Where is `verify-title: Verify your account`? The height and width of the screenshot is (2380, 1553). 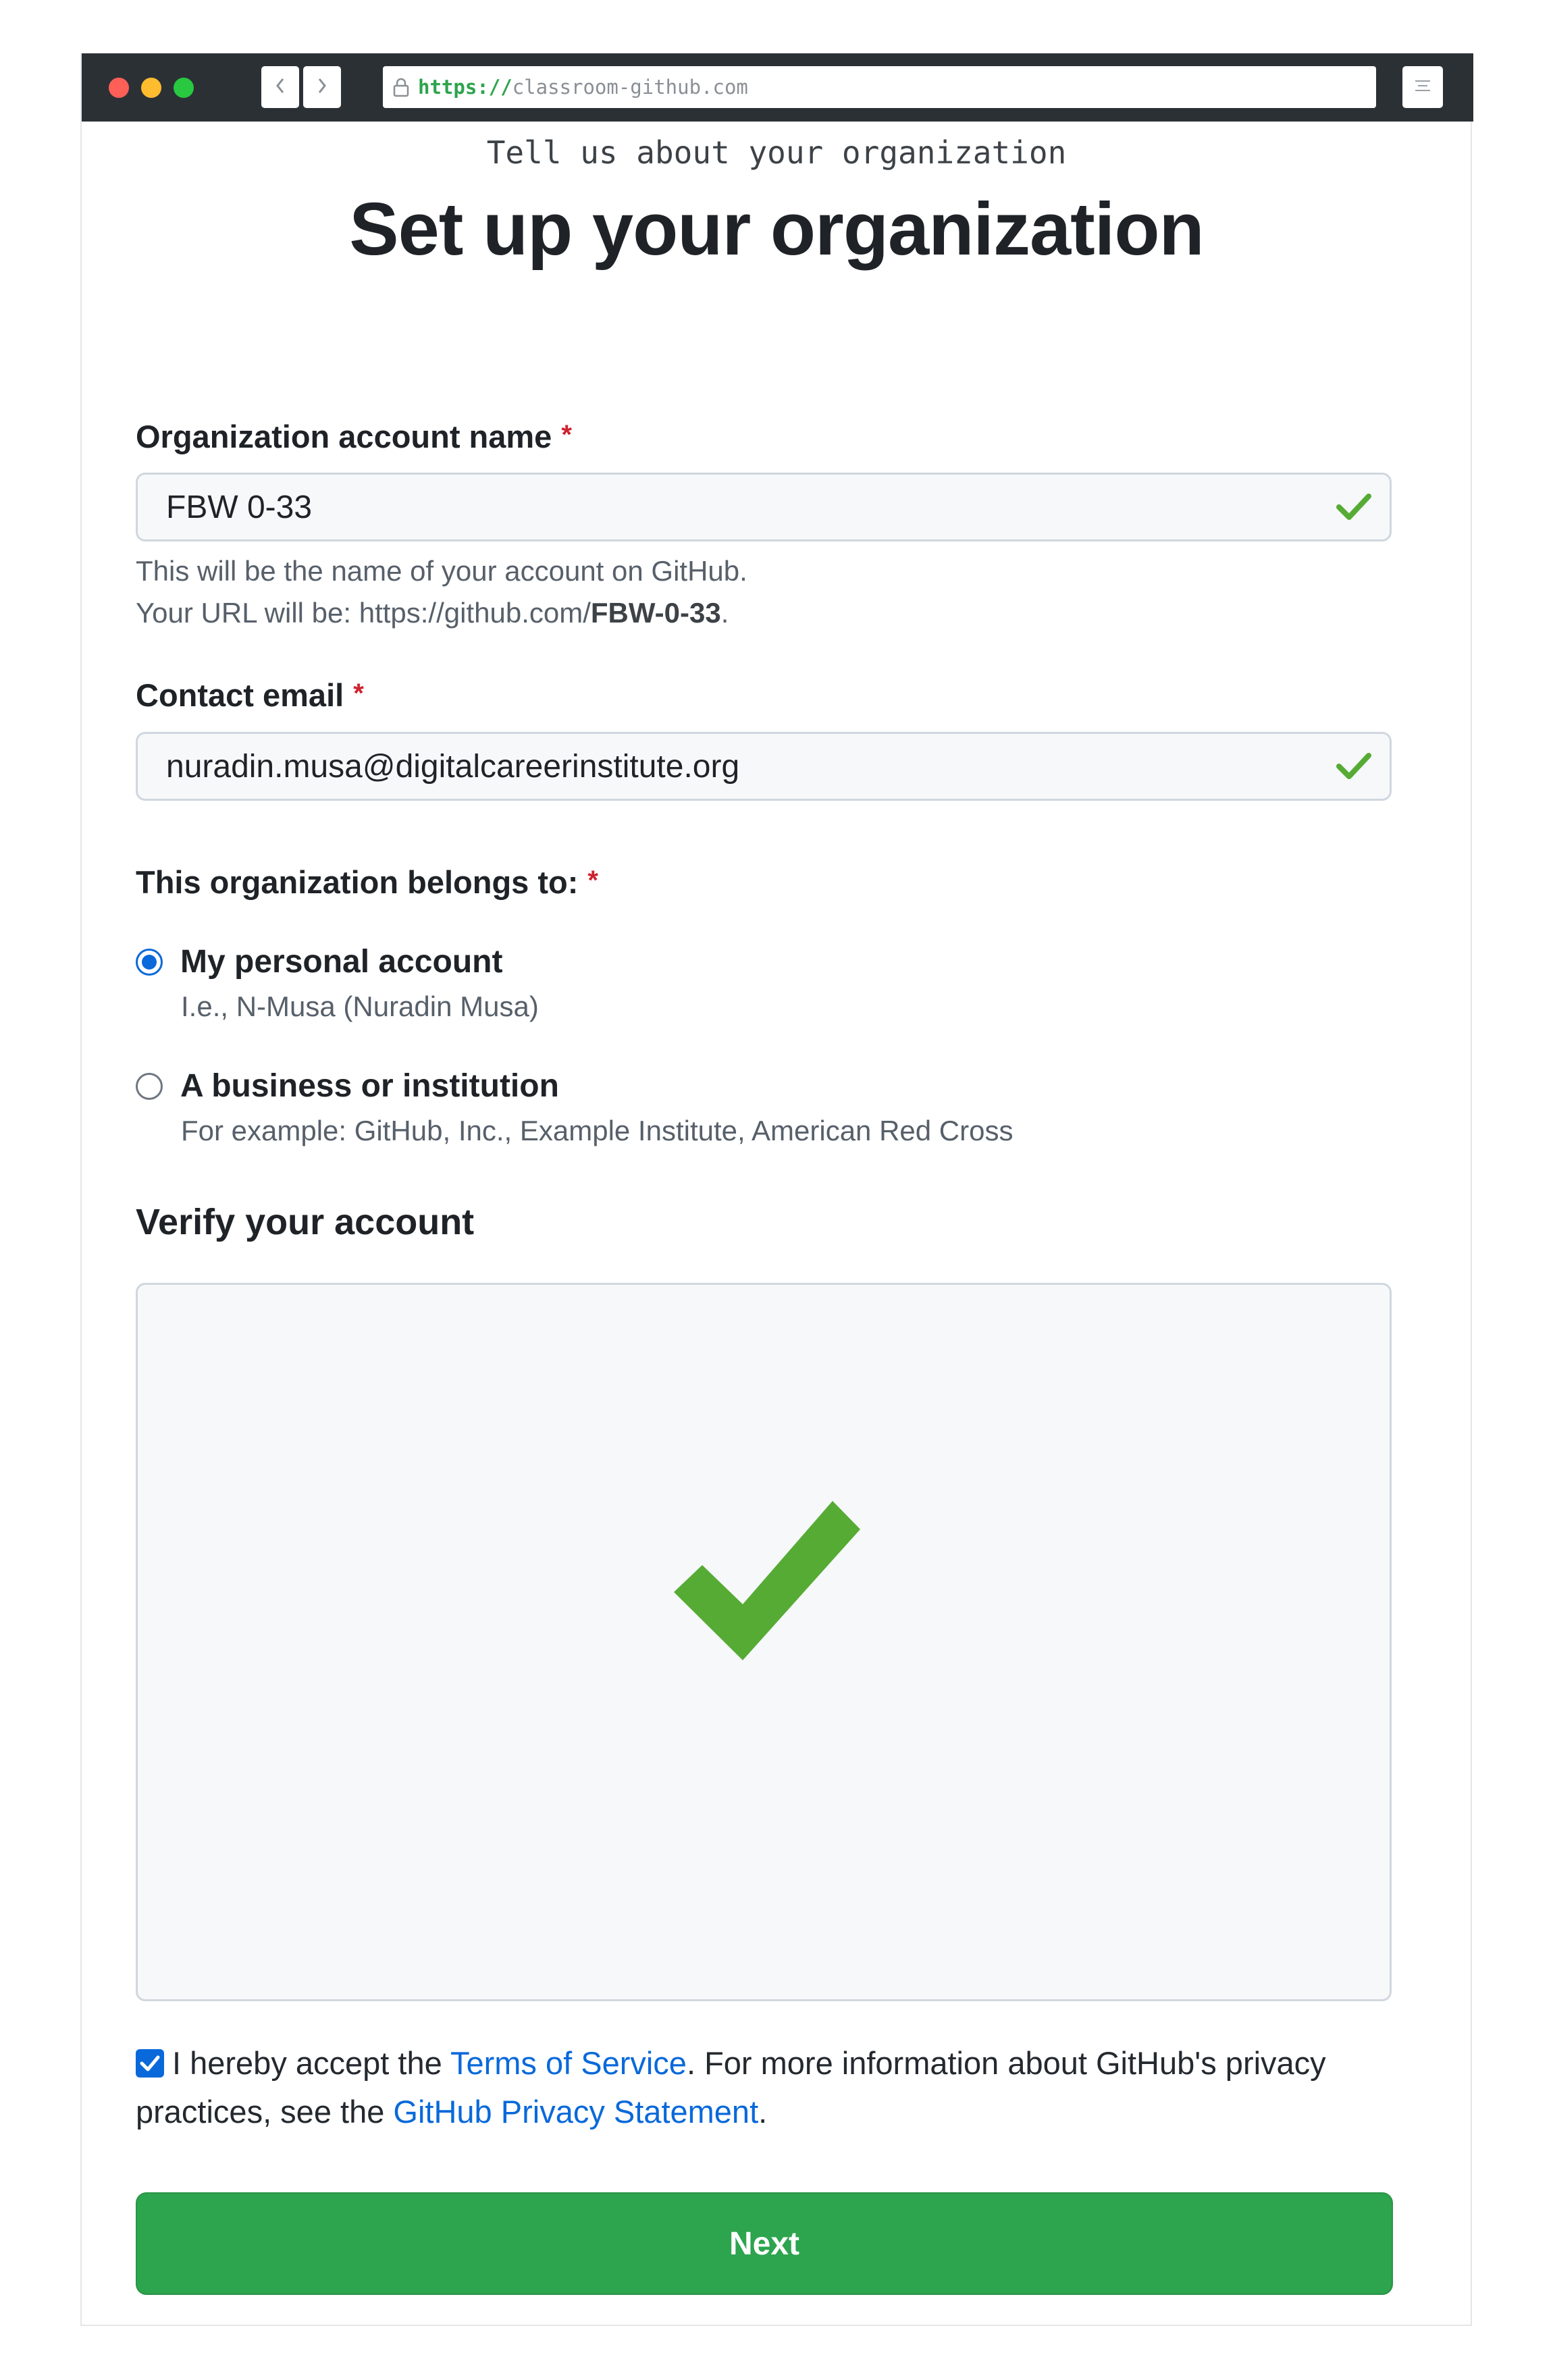
verify-title: Verify your account is located at coordinates (305, 1222).